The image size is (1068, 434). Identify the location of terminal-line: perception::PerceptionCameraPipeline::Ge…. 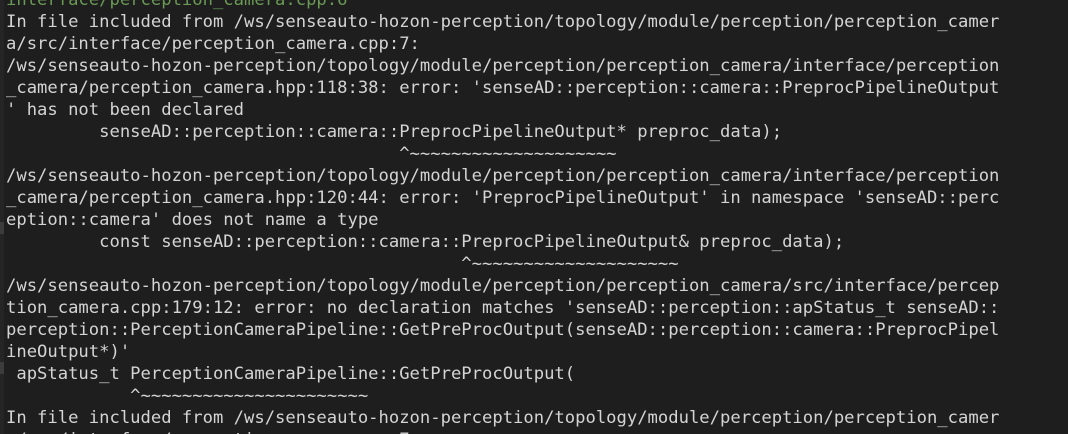
(503, 330).